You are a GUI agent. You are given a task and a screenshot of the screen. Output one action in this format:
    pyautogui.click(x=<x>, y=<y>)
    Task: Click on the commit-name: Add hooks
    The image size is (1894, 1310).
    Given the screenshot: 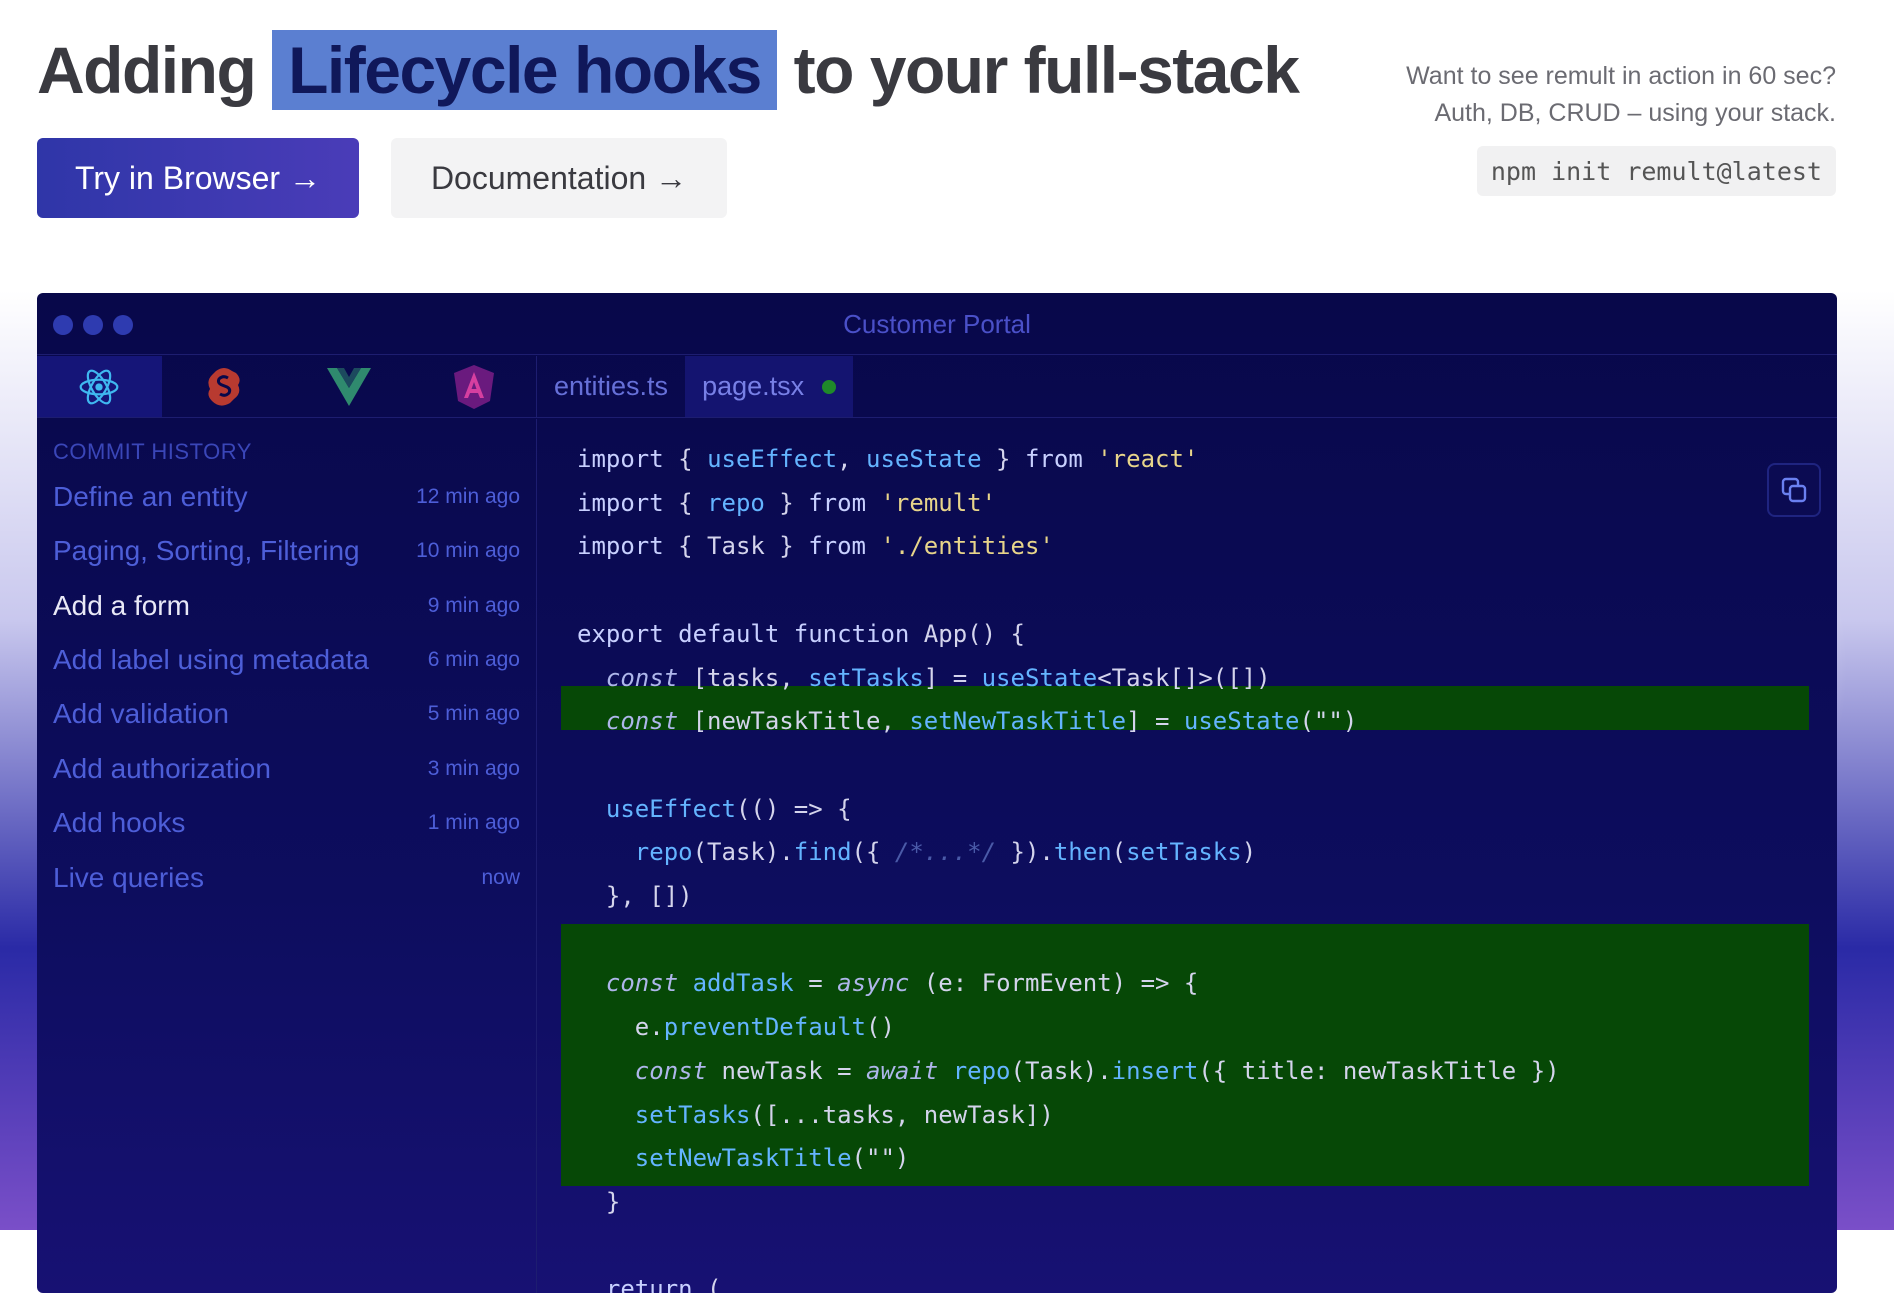 What is the action you would take?
    pyautogui.click(x=119, y=822)
    